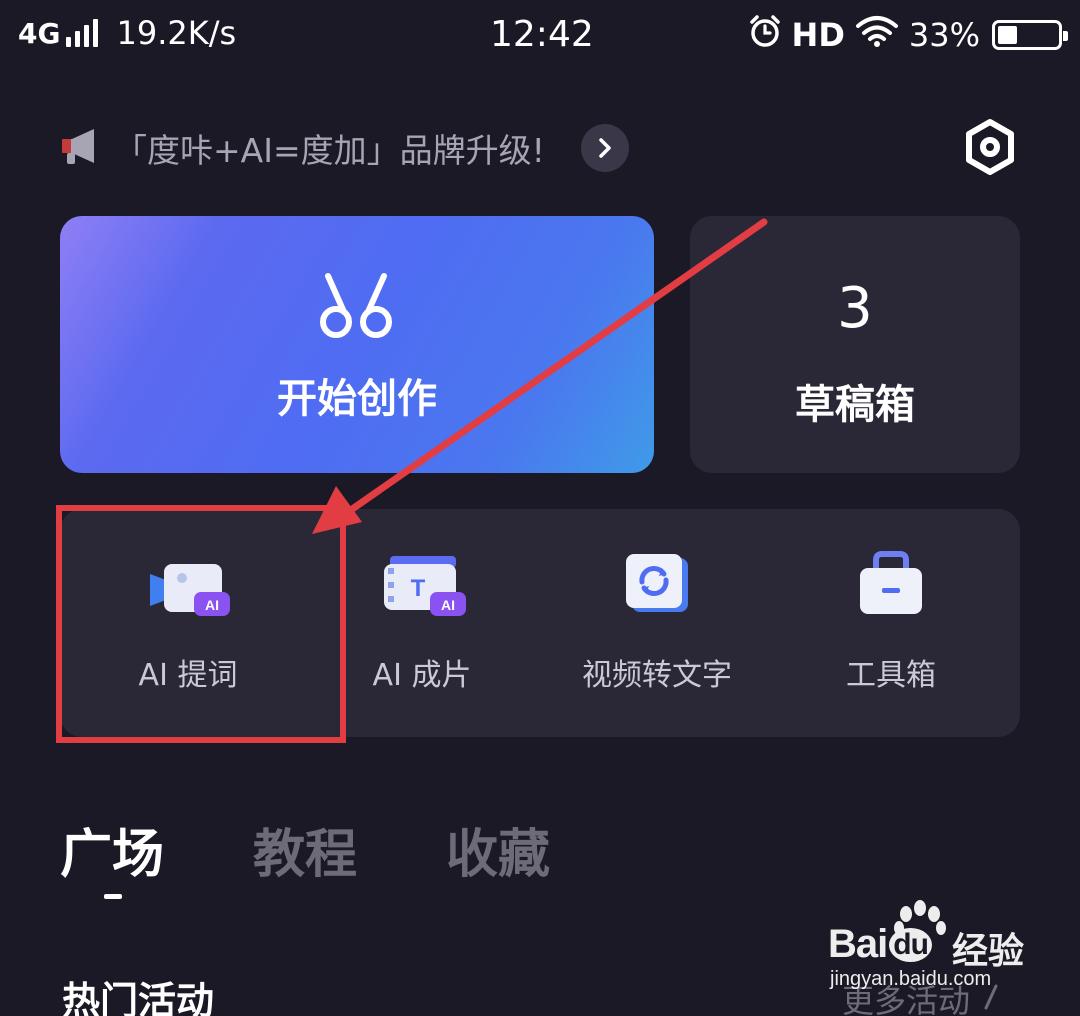 This screenshot has width=1080, height=1016. Describe the element at coordinates (191, 590) in the screenshot. I see `ai-teleprompter-icon: AI` at that location.